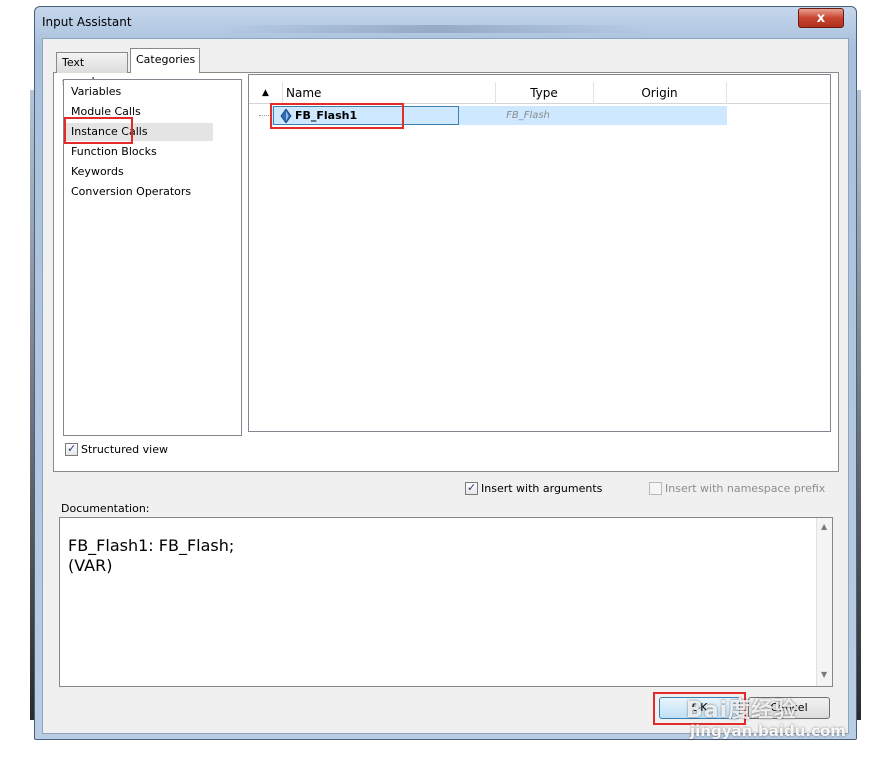 This screenshot has height=765, width=890. What do you see at coordinates (824, 526) in the screenshot?
I see `scroll-up-icon: ▲` at bounding box center [824, 526].